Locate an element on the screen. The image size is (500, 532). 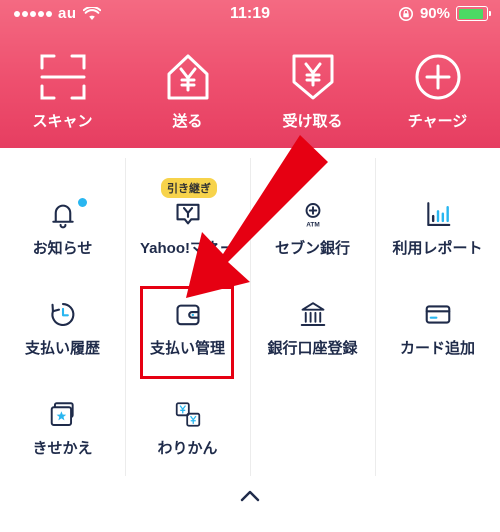
menu-item-usage-report: 利用レポート is located at coordinates (437, 208).